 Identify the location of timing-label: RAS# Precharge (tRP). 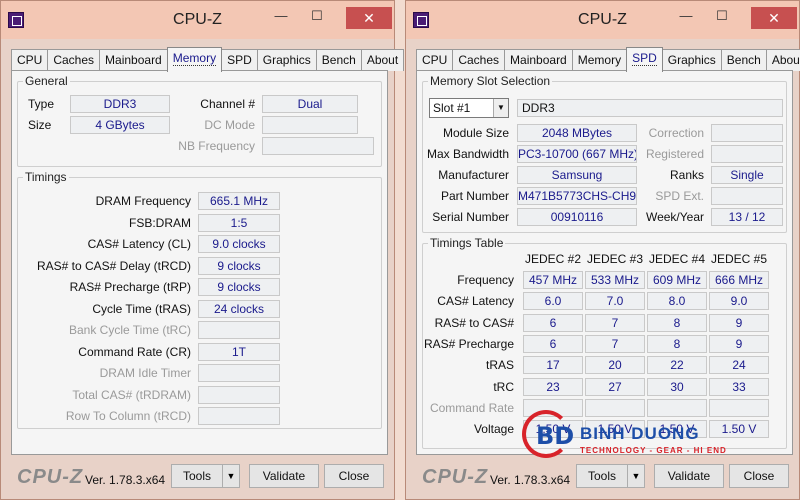
(130, 287).